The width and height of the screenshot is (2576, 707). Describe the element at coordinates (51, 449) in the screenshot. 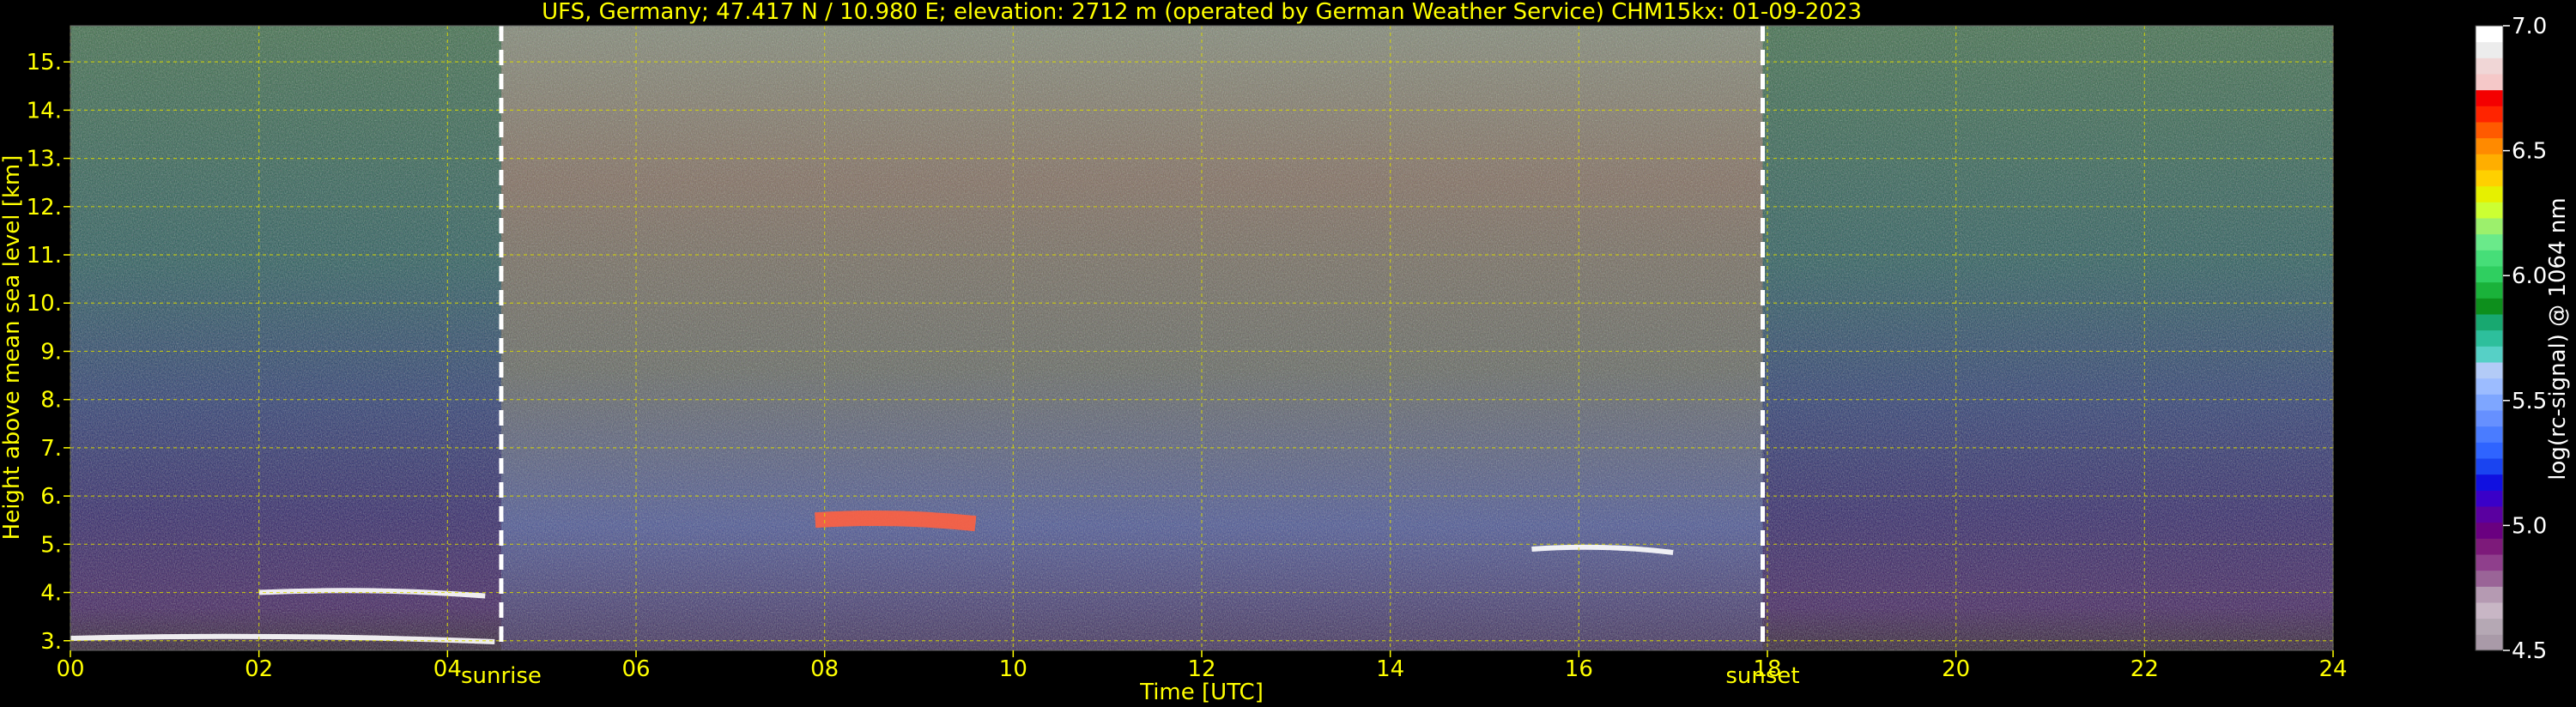

I see `y-tick-label: 7.` at that location.